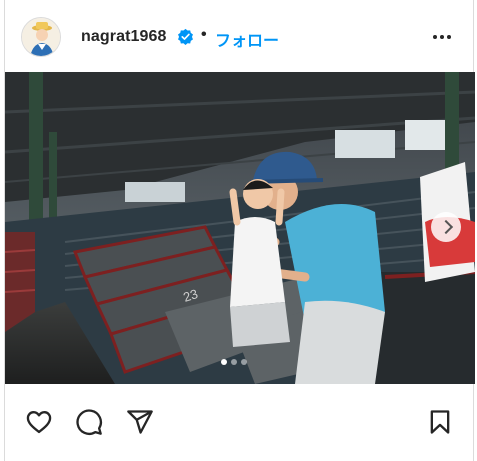  Describe the element at coordinates (247, 39) in the screenshot. I see `follow-button: フォロー` at that location.